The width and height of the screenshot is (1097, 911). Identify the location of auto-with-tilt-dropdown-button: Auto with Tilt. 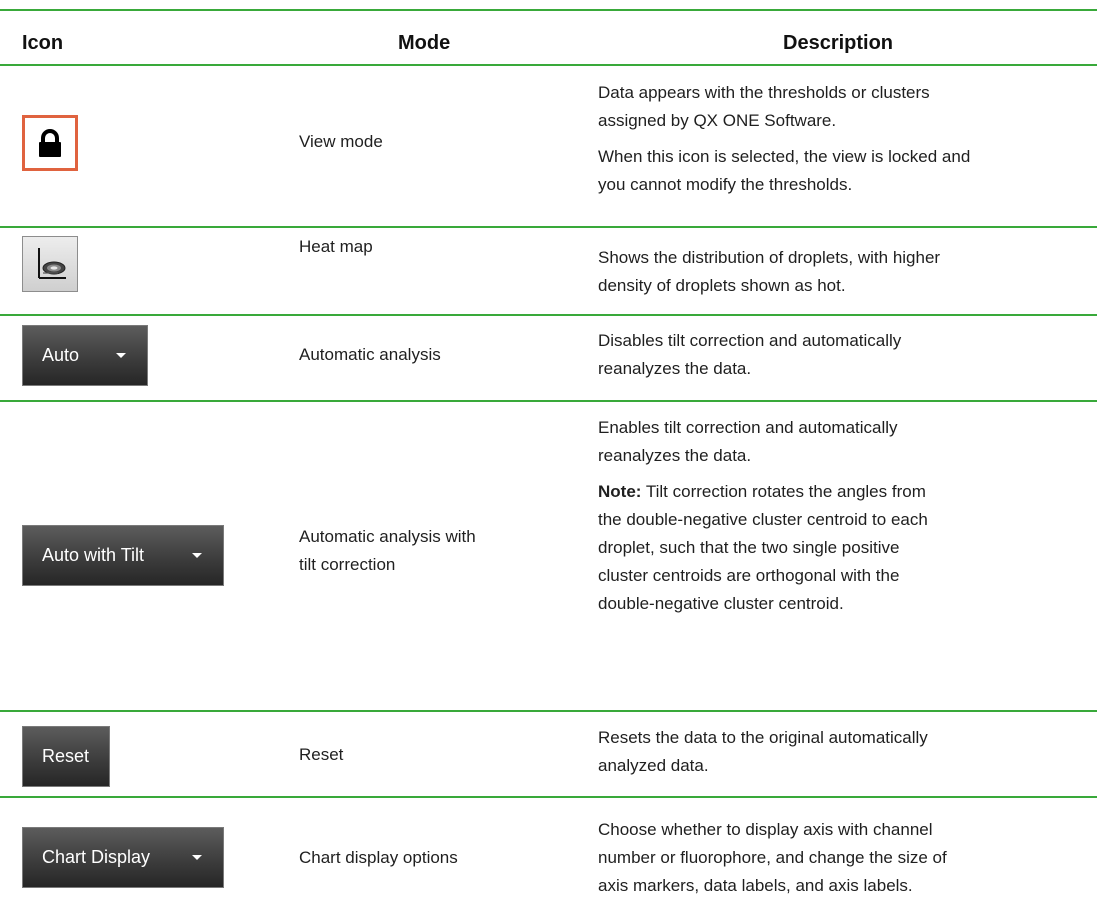
(123, 555).